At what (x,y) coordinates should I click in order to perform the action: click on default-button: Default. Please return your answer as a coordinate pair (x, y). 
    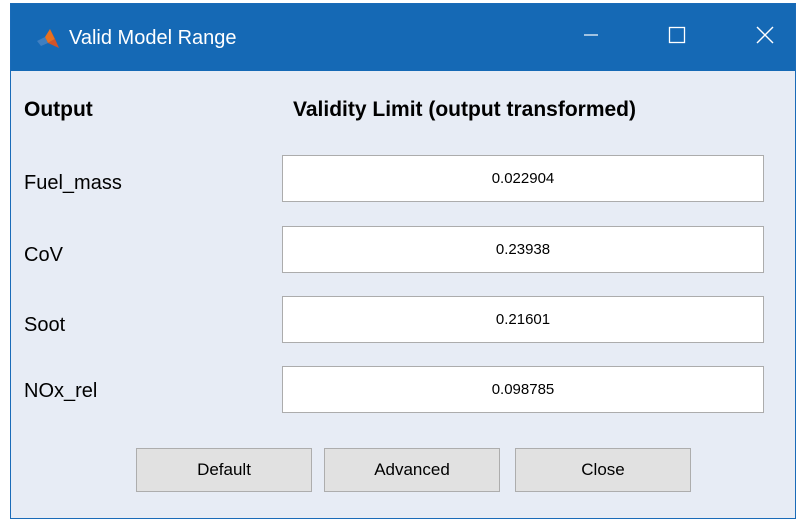
    Looking at the image, I should click on (224, 470).